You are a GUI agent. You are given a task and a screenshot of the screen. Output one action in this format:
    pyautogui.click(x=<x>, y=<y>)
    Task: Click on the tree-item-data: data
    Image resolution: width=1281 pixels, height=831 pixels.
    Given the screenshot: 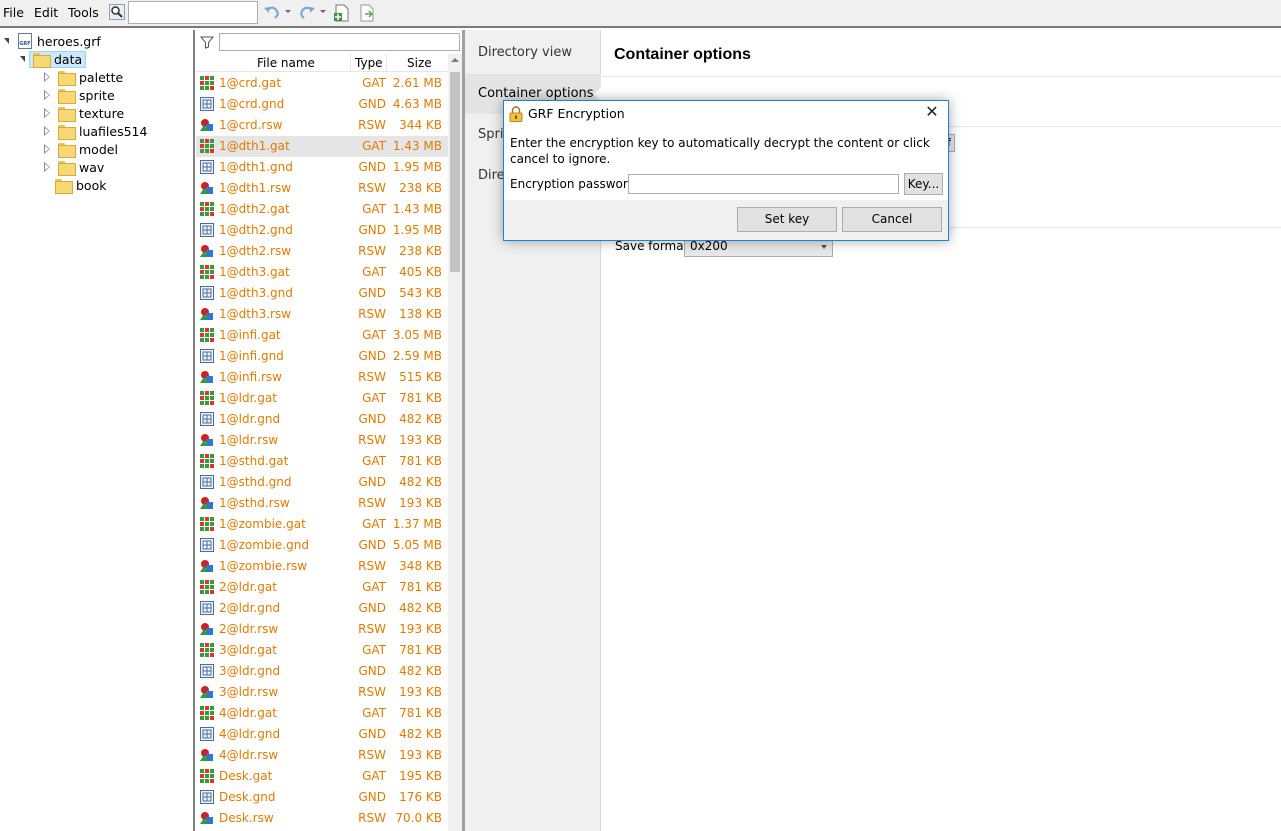 What is the action you would take?
    pyautogui.click(x=53, y=59)
    